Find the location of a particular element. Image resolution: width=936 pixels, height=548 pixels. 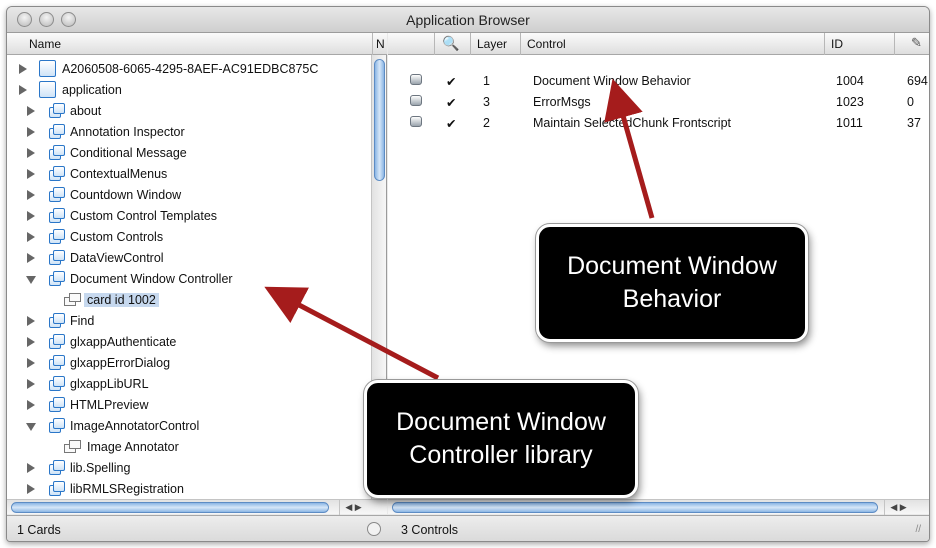

tree-row: Custom Controls is located at coordinates (189, 237).